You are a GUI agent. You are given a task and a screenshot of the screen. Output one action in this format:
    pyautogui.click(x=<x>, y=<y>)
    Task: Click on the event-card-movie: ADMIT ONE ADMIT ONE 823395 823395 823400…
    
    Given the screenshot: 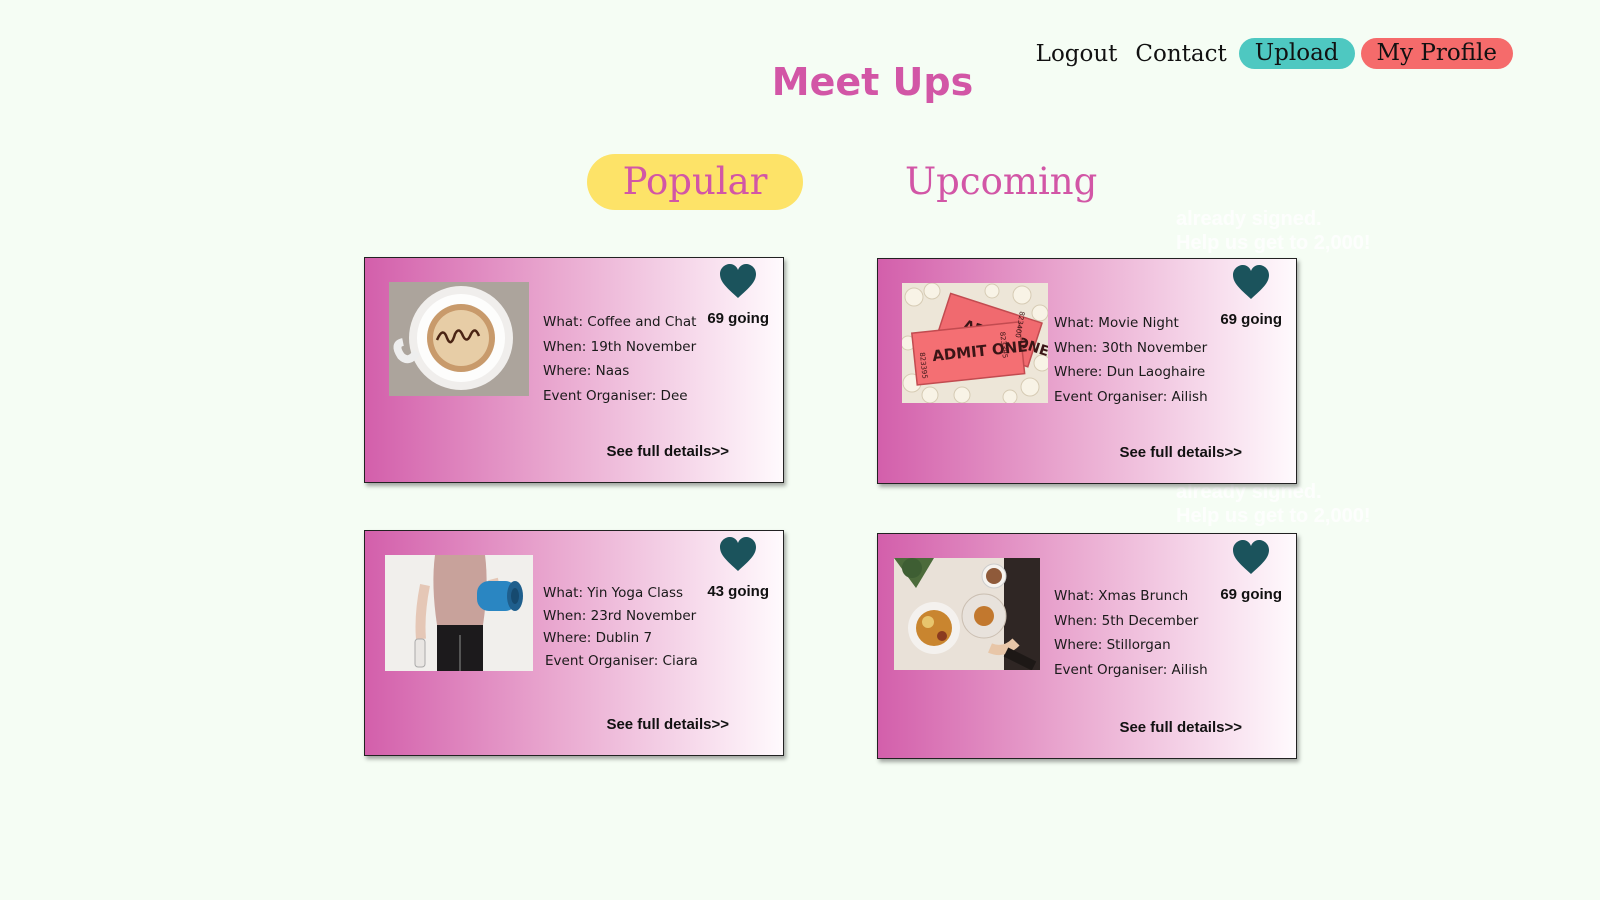 What is the action you would take?
    pyautogui.click(x=1087, y=371)
    